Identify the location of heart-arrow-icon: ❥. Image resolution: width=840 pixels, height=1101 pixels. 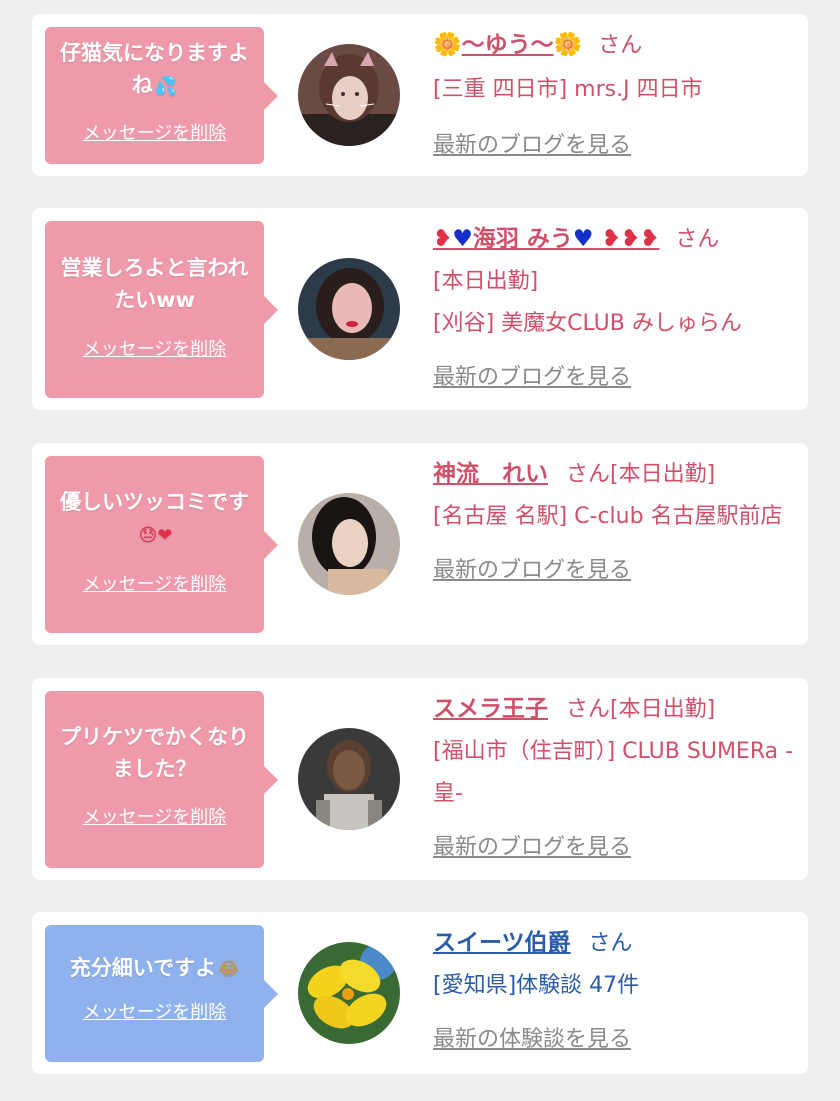
(443, 239).